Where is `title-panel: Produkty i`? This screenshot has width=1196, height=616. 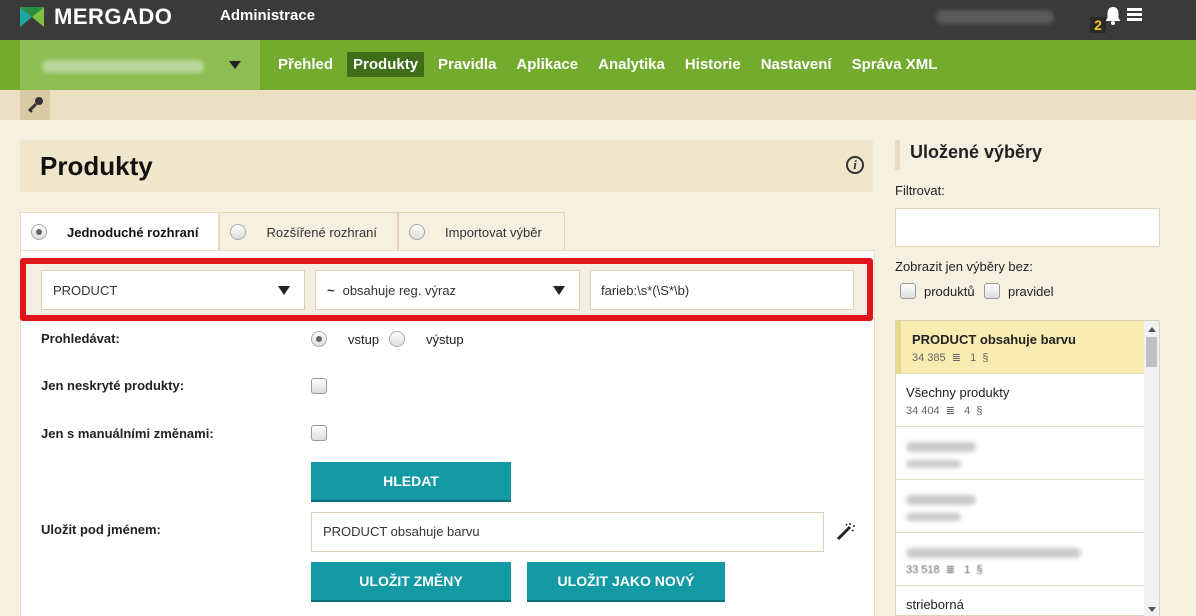
title-panel: Produkty i is located at coordinates (446, 166).